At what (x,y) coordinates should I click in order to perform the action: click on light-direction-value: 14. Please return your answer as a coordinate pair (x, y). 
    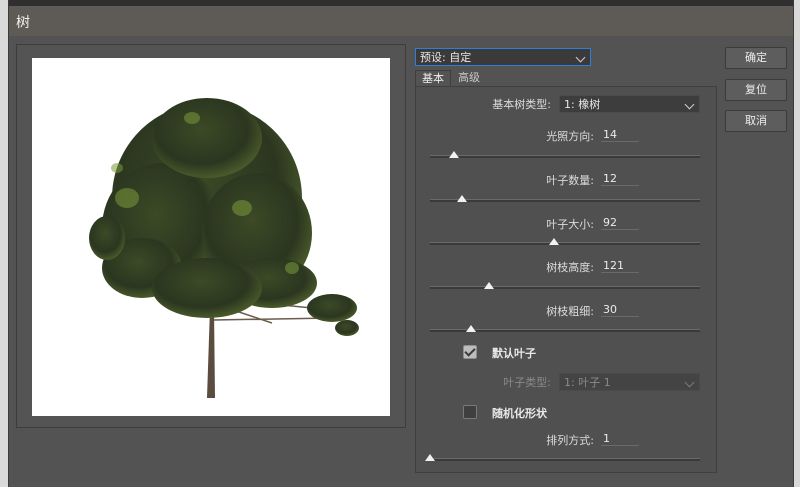
    Looking at the image, I should click on (620, 135).